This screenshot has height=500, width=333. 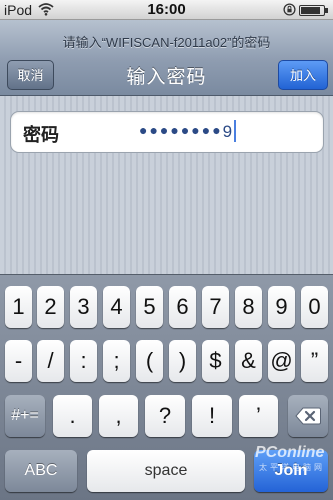 What do you see at coordinates (228, 131) in the screenshot?
I see `last-typed-char: 9` at bounding box center [228, 131].